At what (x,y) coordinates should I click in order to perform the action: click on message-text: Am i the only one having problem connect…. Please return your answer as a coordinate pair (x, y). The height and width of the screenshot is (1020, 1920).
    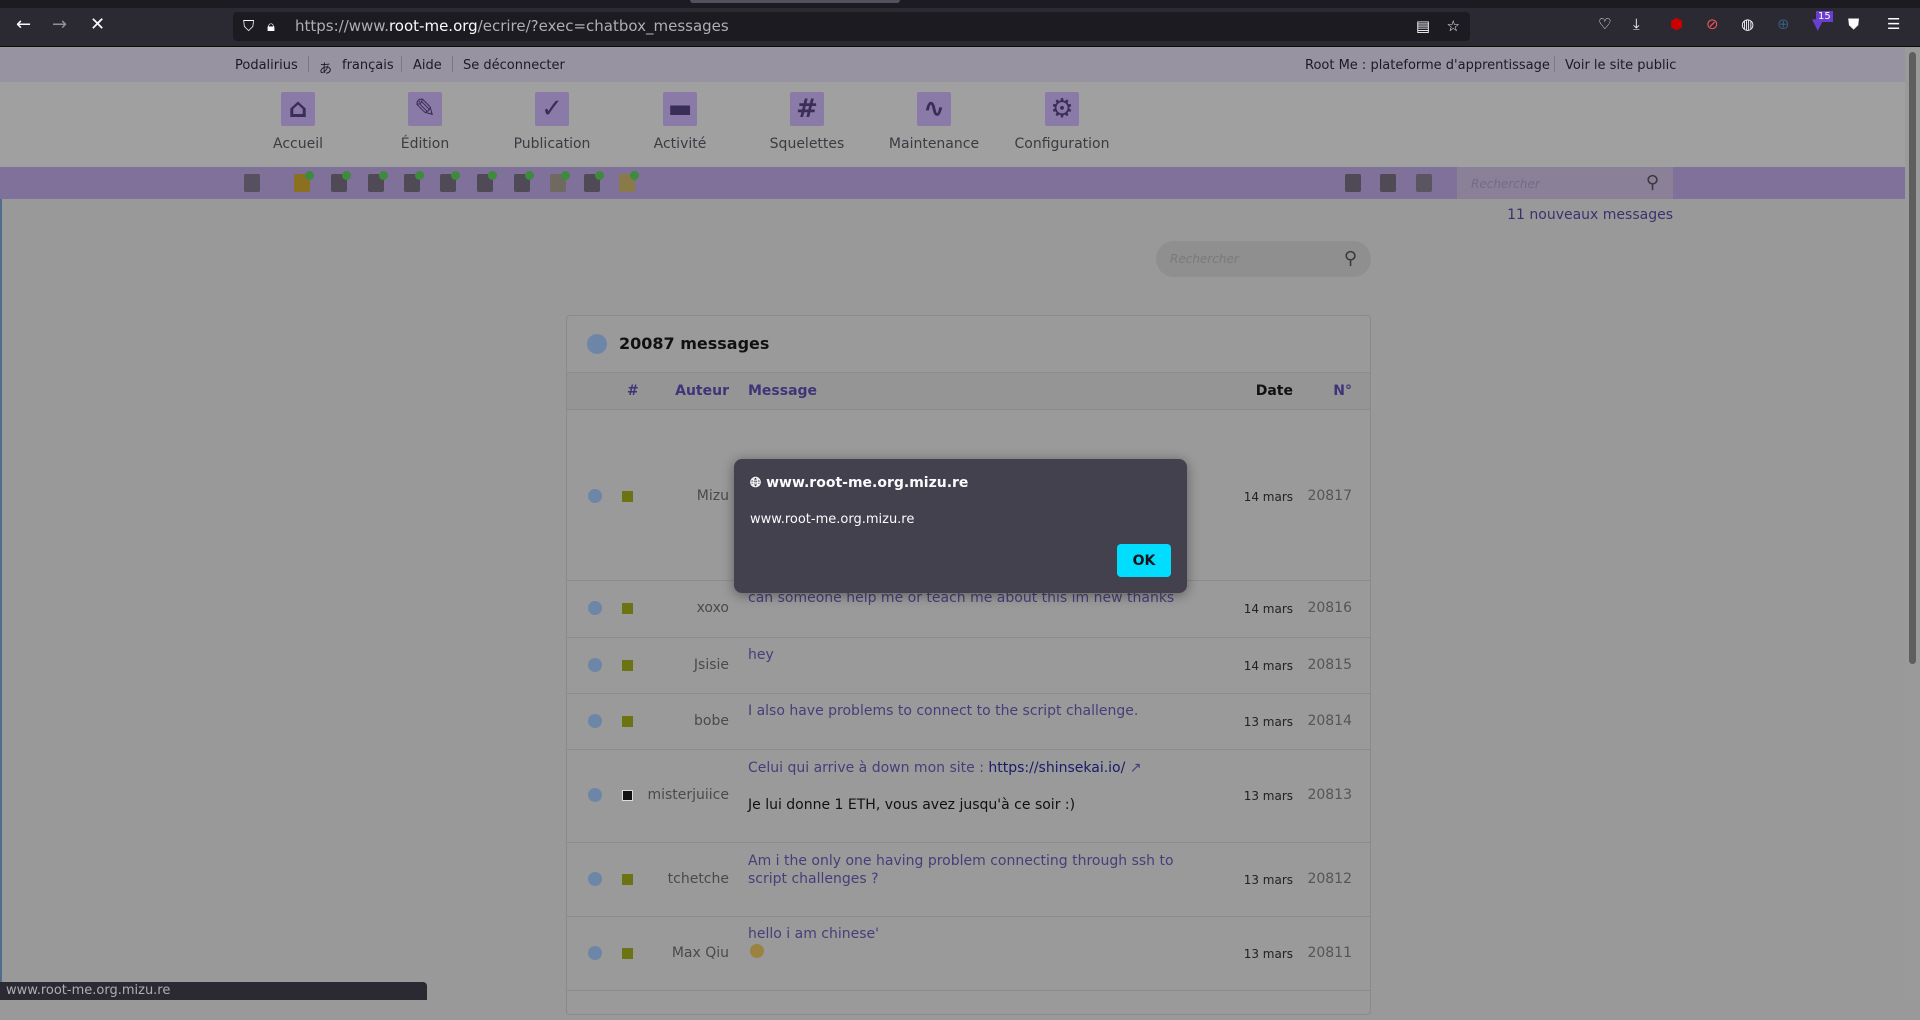
    Looking at the image, I should click on (961, 870).